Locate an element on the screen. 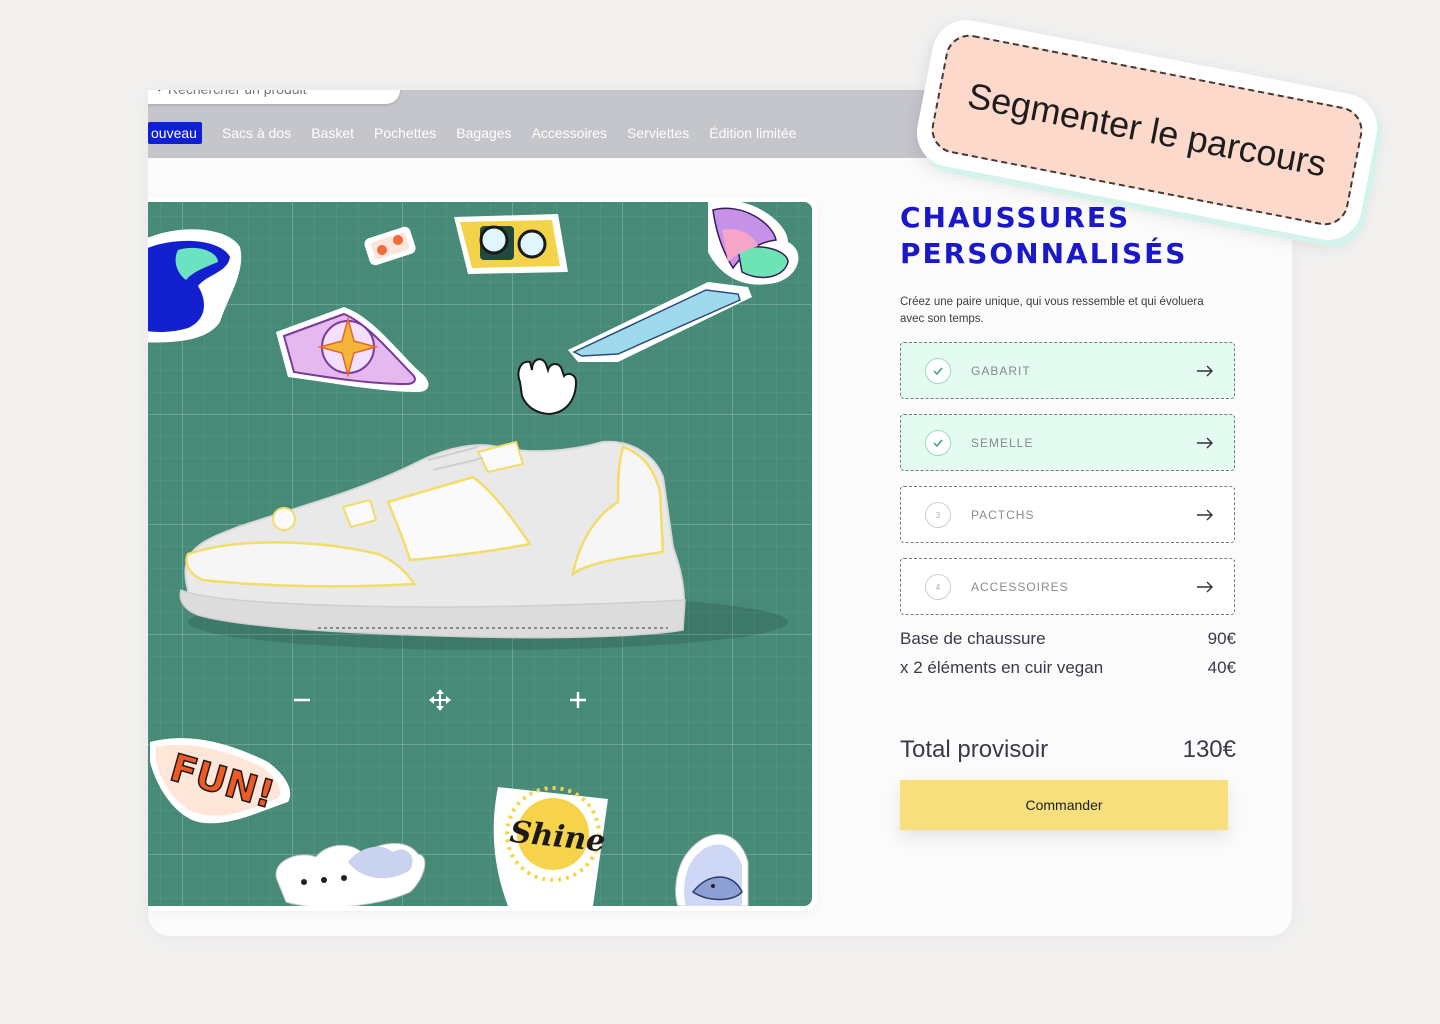 The image size is (1440, 1024). nav-item-accessoires: Accessoires is located at coordinates (569, 133).